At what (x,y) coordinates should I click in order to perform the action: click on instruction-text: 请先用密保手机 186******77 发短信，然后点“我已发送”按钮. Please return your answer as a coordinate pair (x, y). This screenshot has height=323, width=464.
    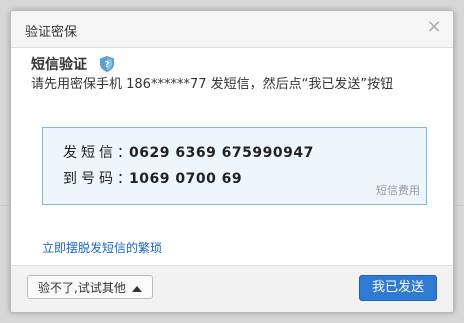
    Looking at the image, I should click on (212, 84).